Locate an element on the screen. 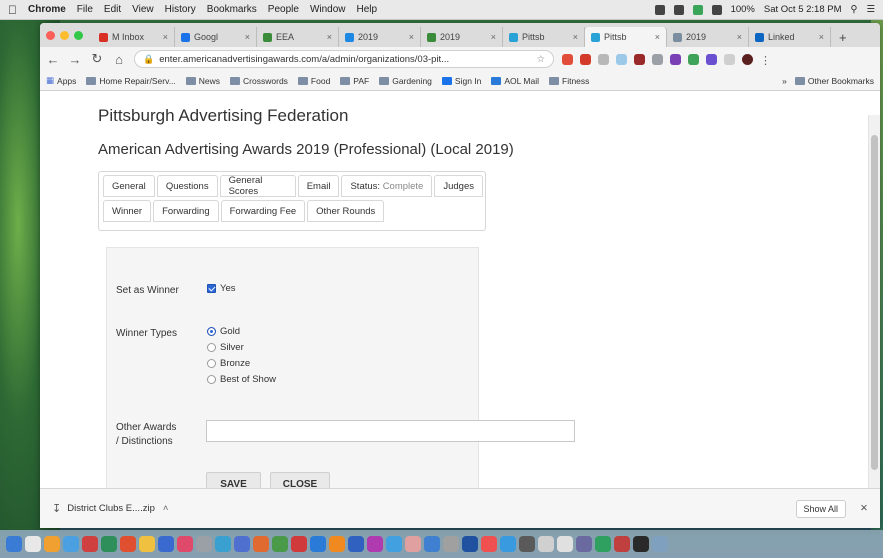 This screenshot has height=558, width=883. bookmark-news: News is located at coordinates (202, 81).